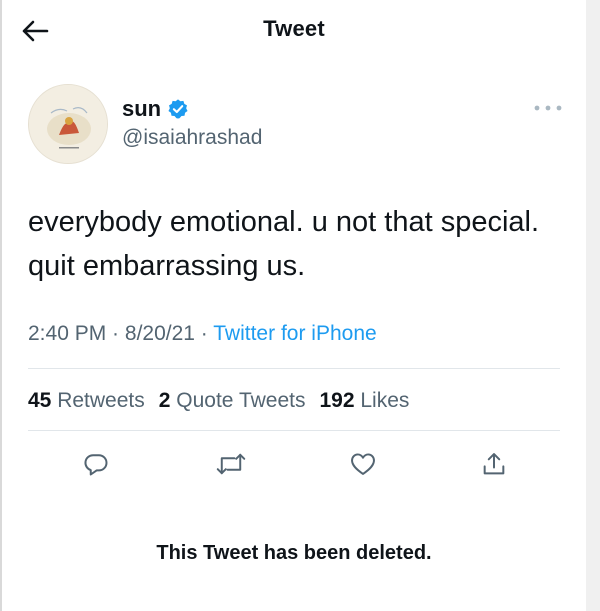  I want to click on header: Tweet, so click(294, 30).